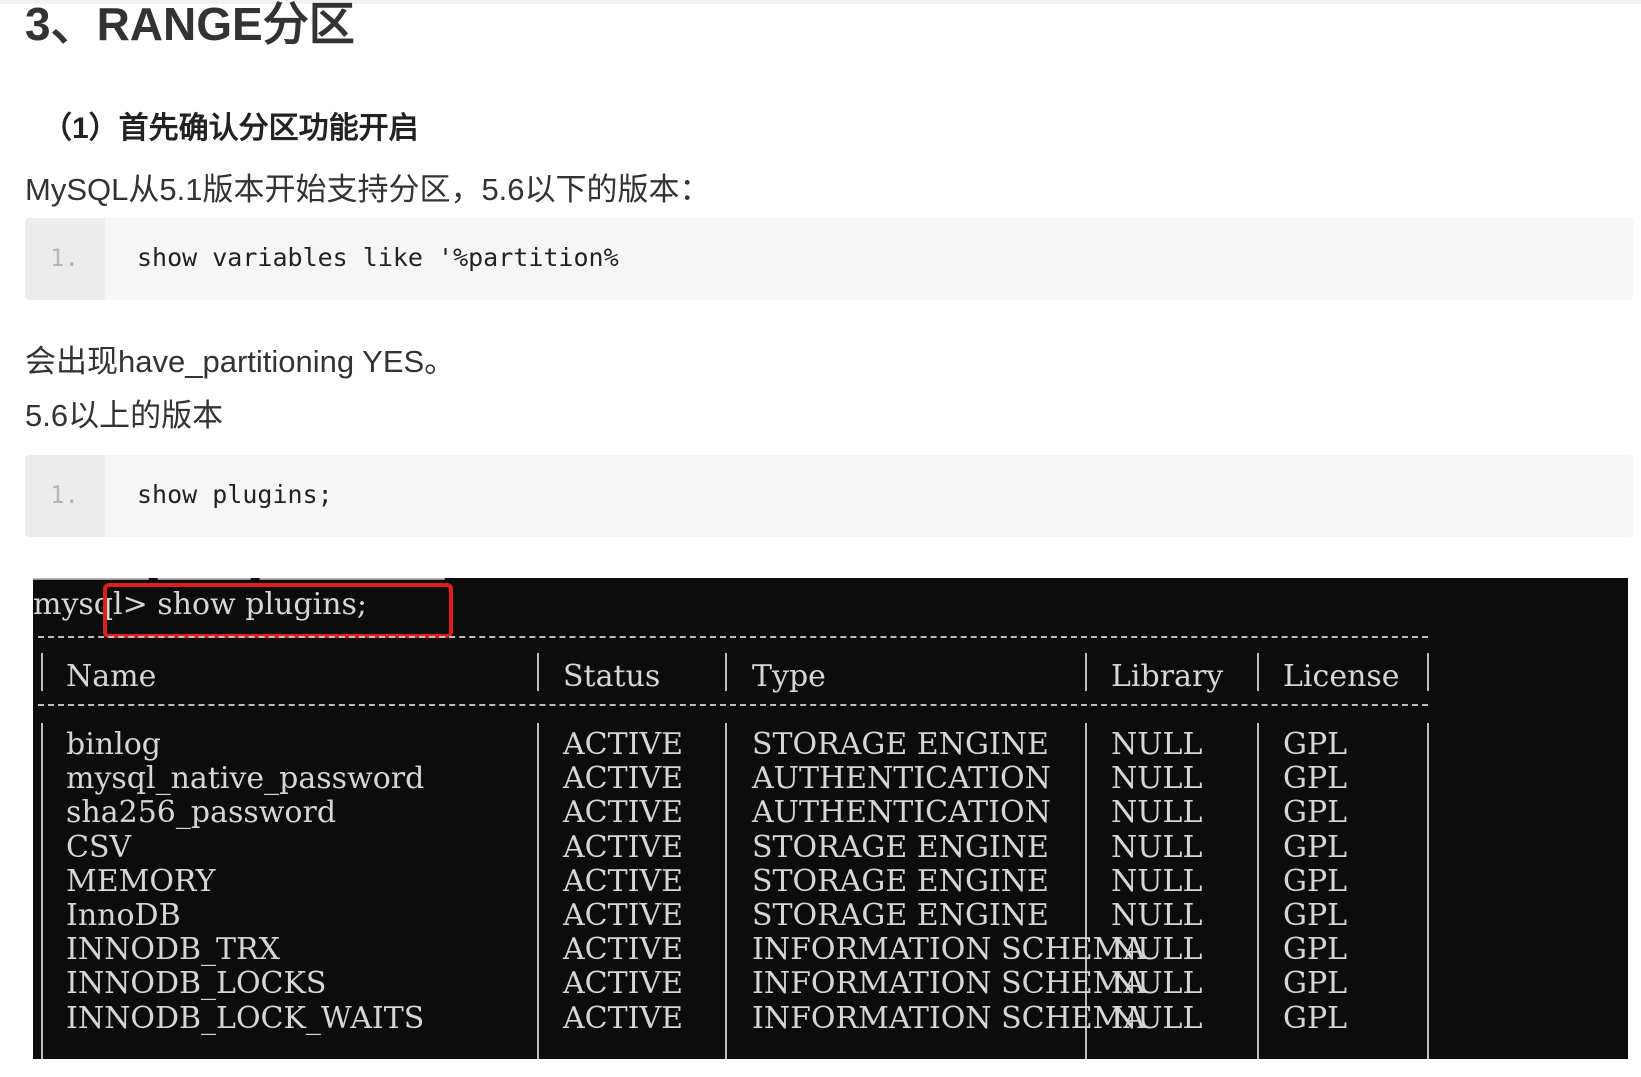 Image resolution: width=1641 pixels, height=1077 pixels. Describe the element at coordinates (235, 495) in the screenshot. I see `code-line: show plugins;` at that location.